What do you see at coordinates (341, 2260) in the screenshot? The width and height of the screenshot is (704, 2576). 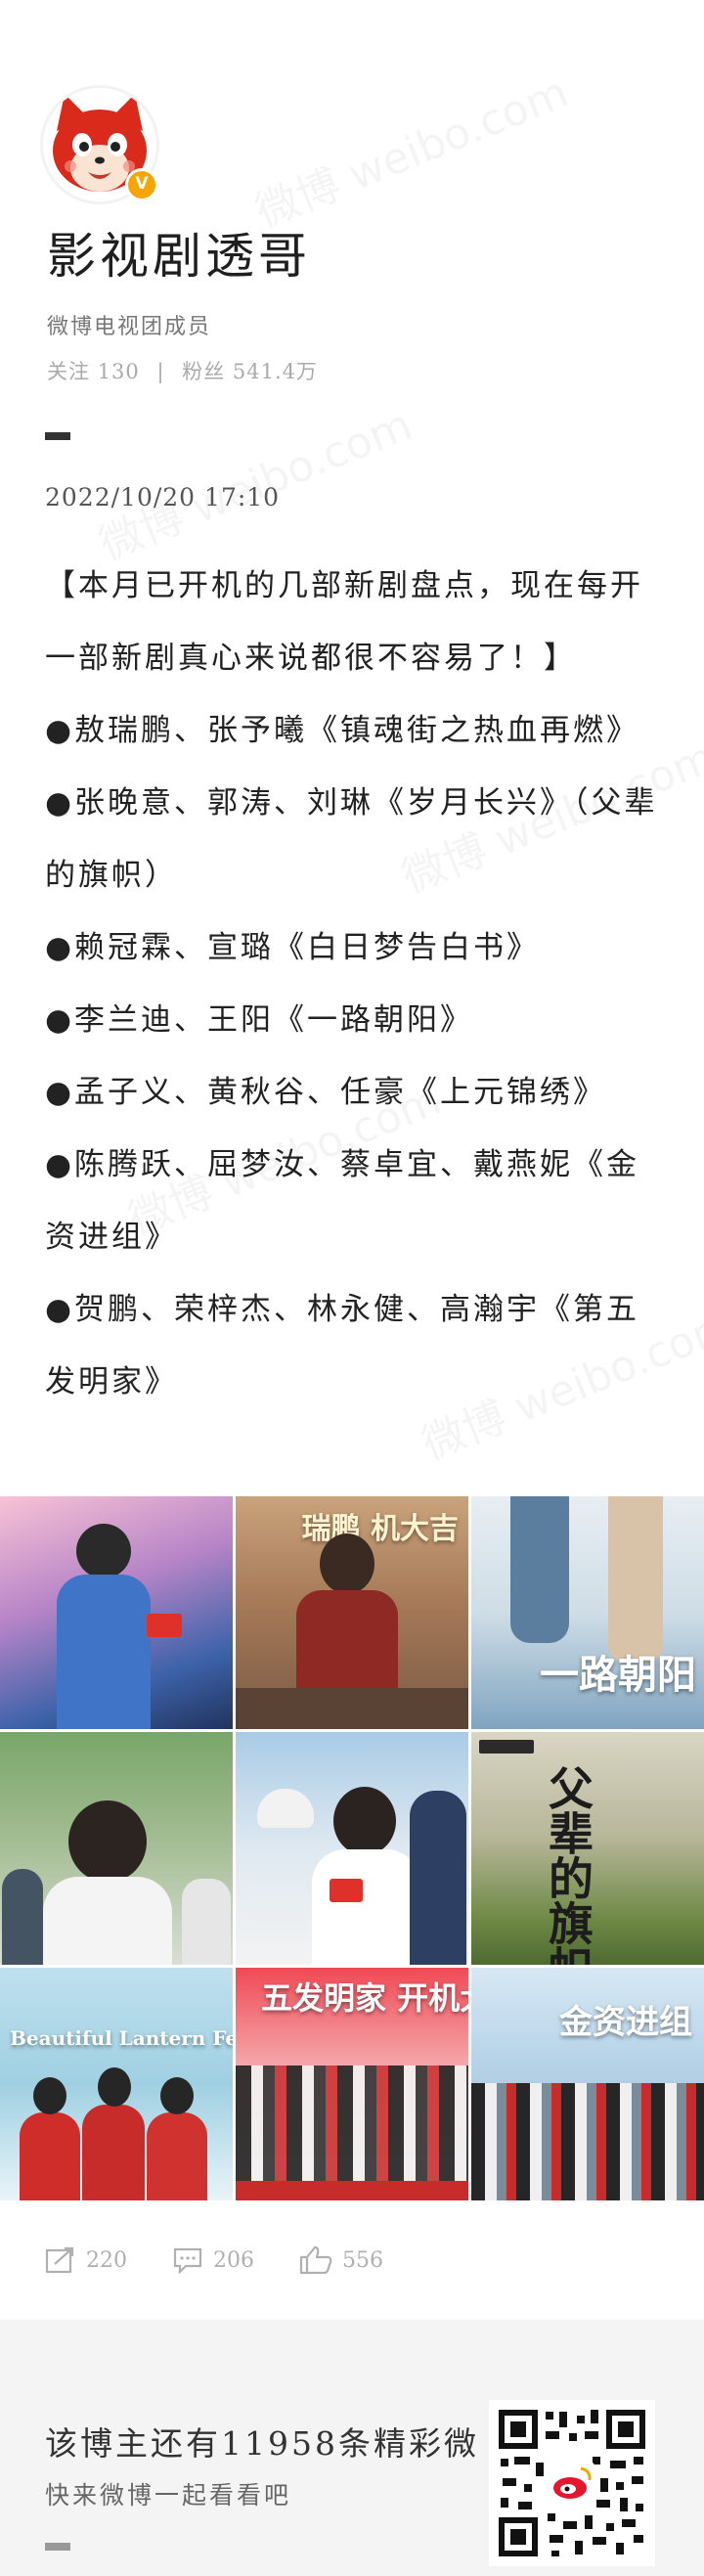 I see `like-button: 556` at bounding box center [341, 2260].